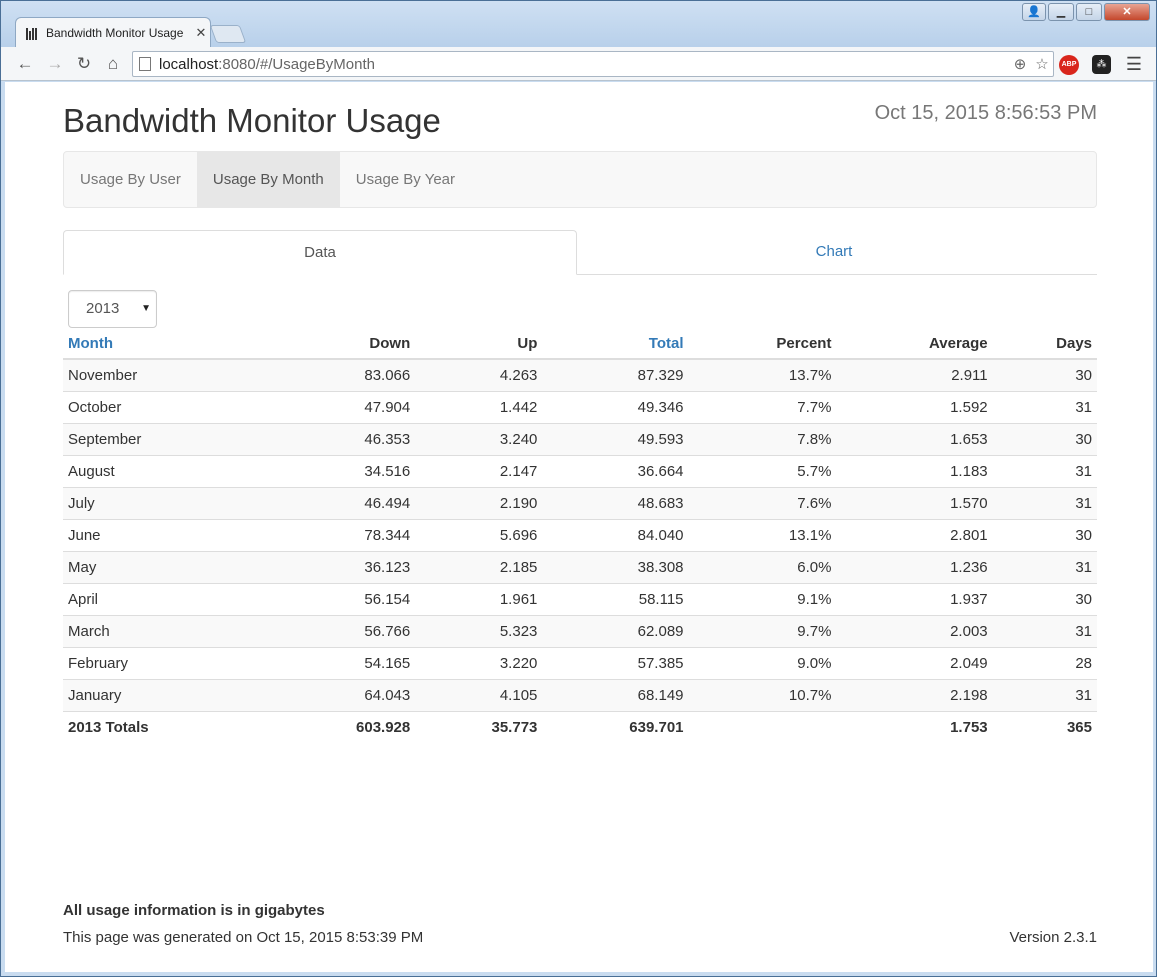  I want to click on cell-month: August, so click(166, 470).